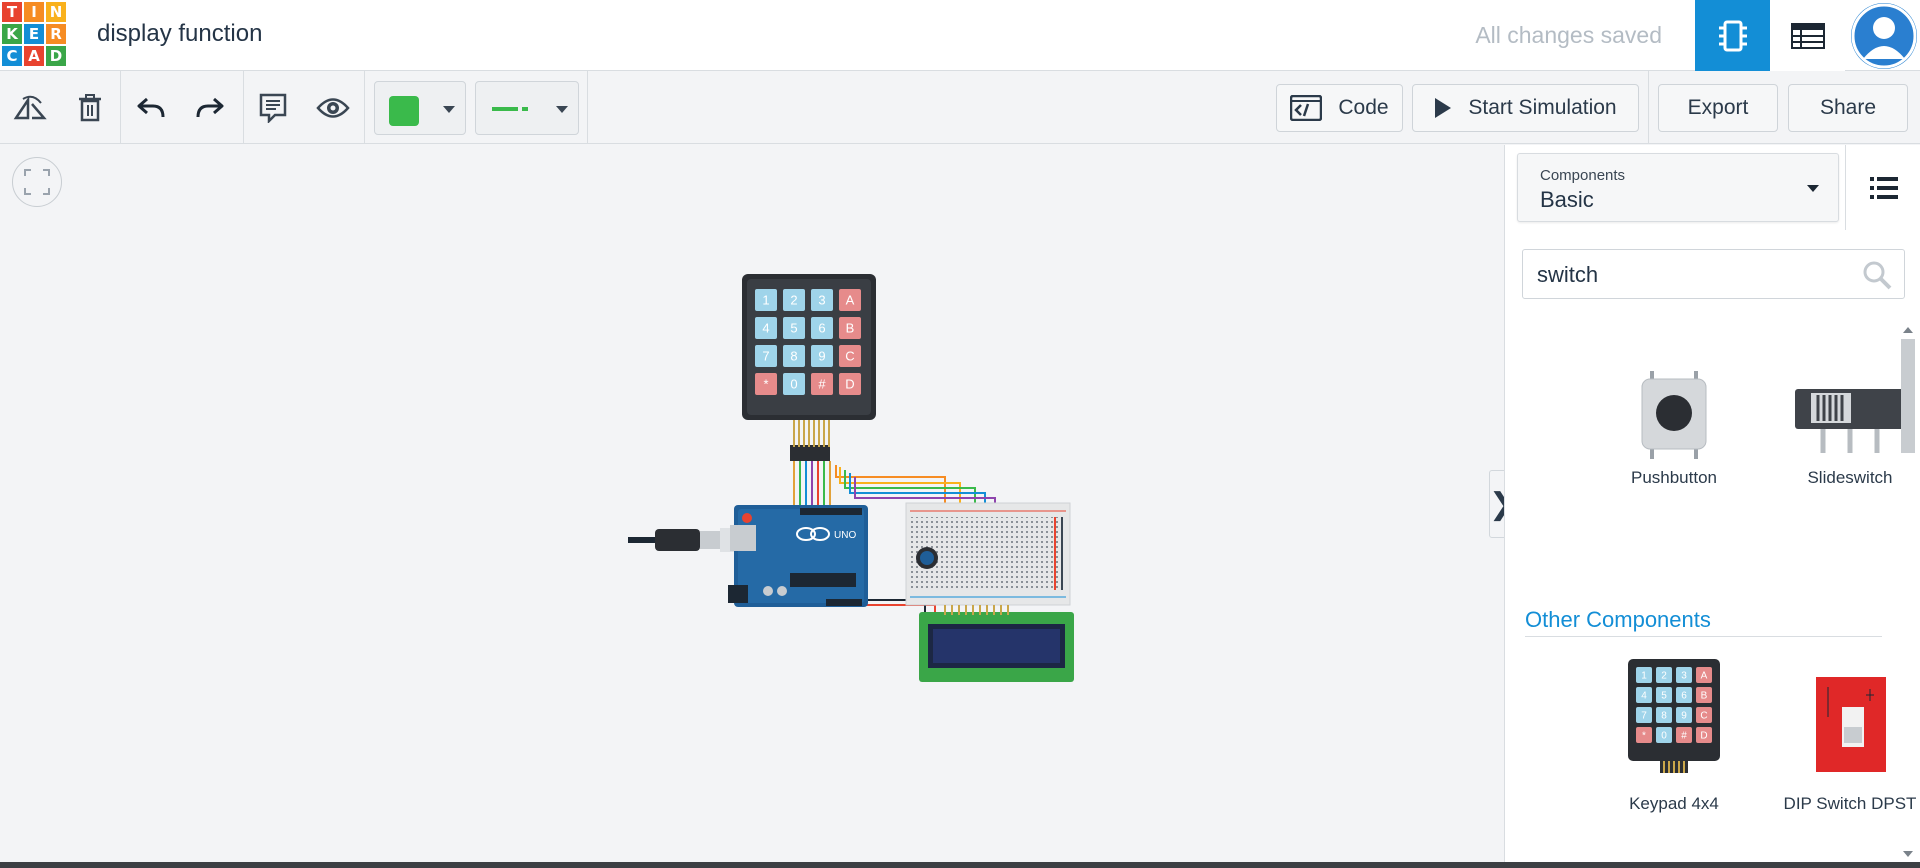 This screenshot has height=868, width=1920. I want to click on export-button-label: Export, so click(1718, 107).